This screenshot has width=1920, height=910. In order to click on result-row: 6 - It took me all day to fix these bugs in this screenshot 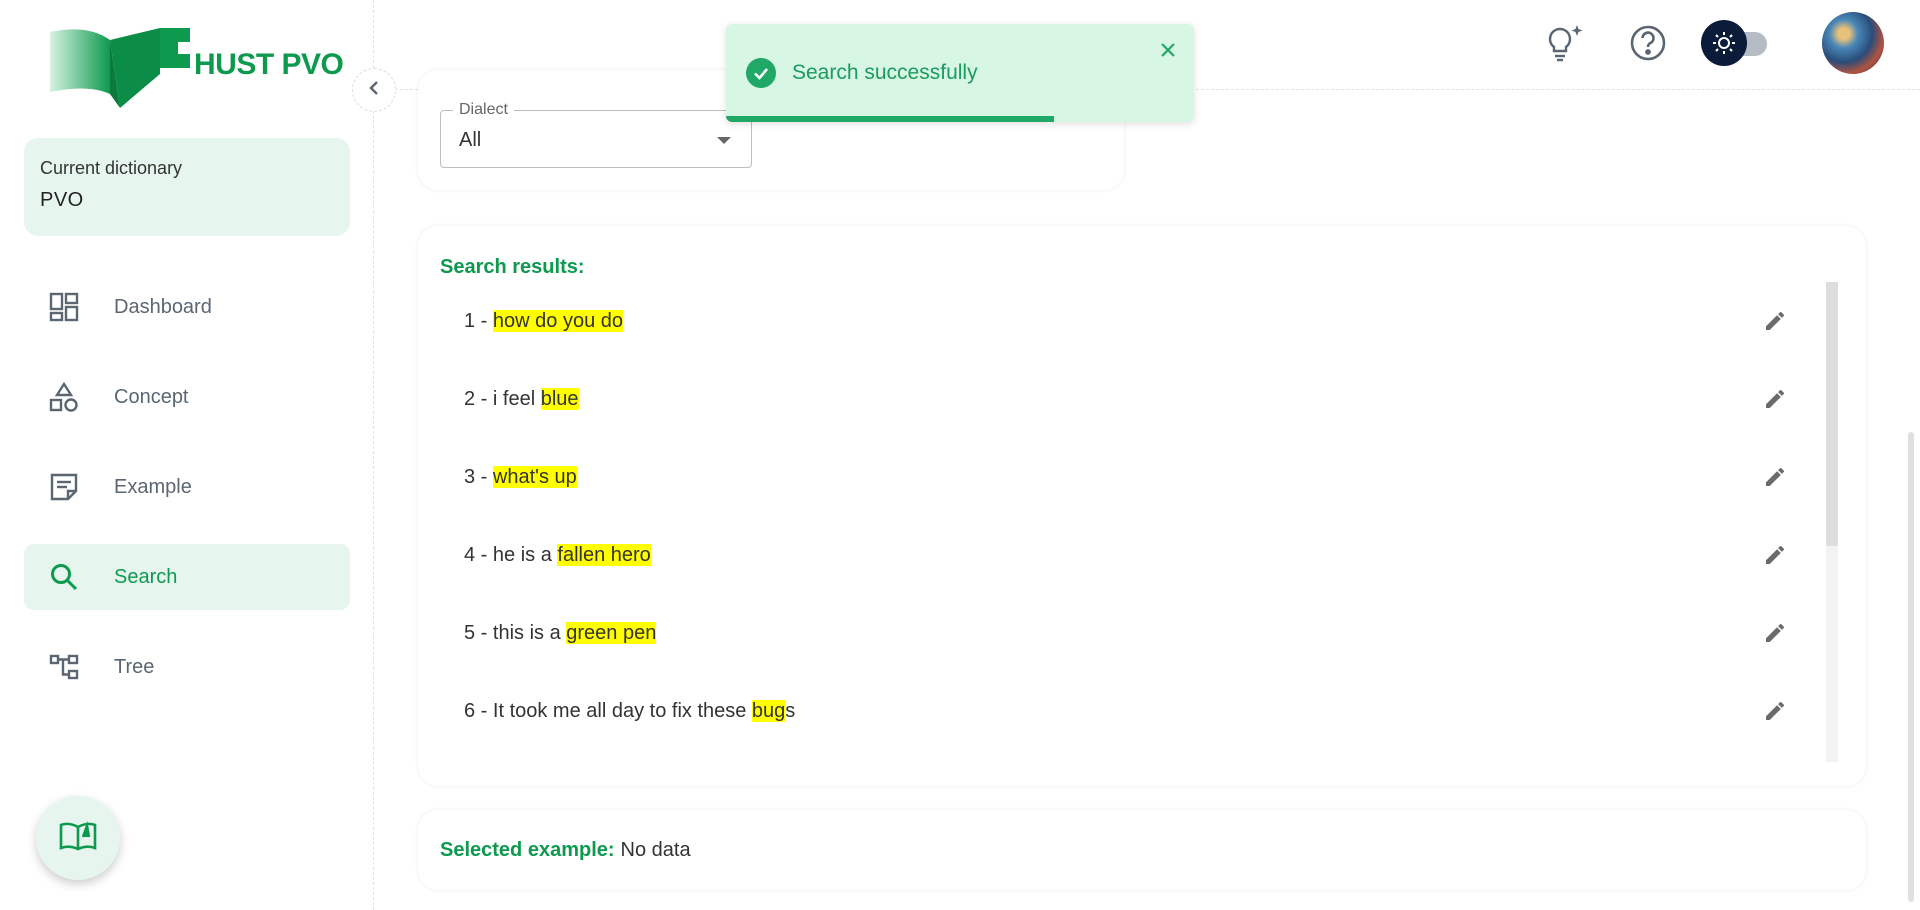, I will do `click(1115, 711)`.